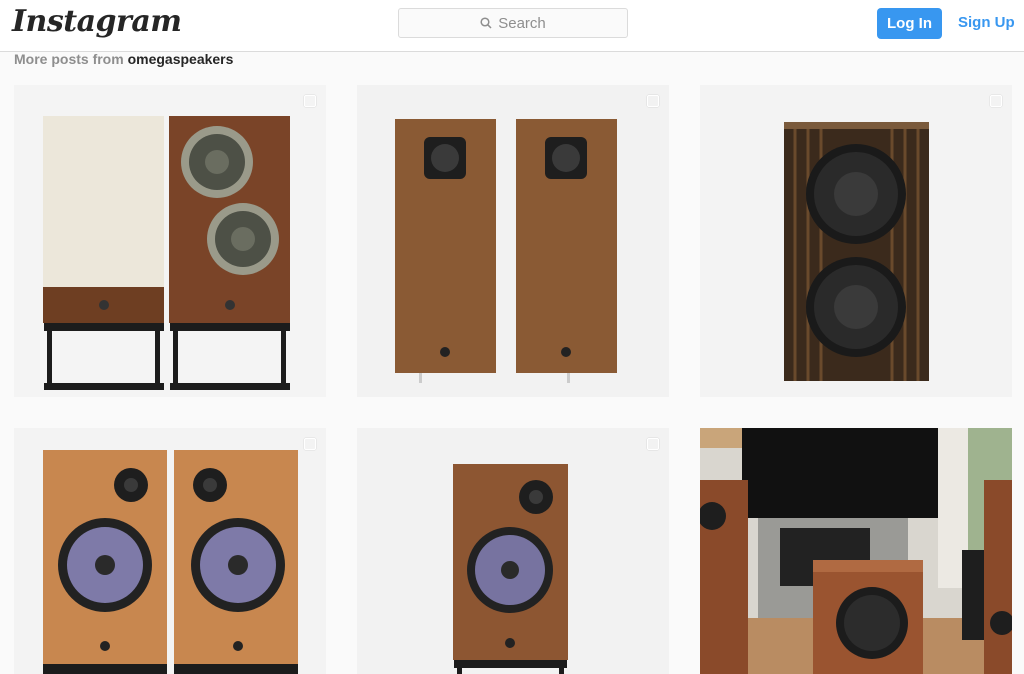  I want to click on living-room-setup-photo, so click(856, 551).